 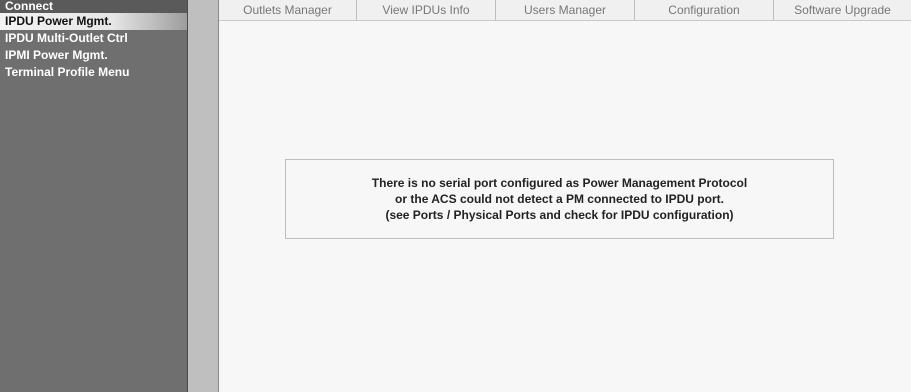 I want to click on sidebar-item-ipdu-power-mgmt: IPDU Power Mgmt., so click(x=93, y=21).